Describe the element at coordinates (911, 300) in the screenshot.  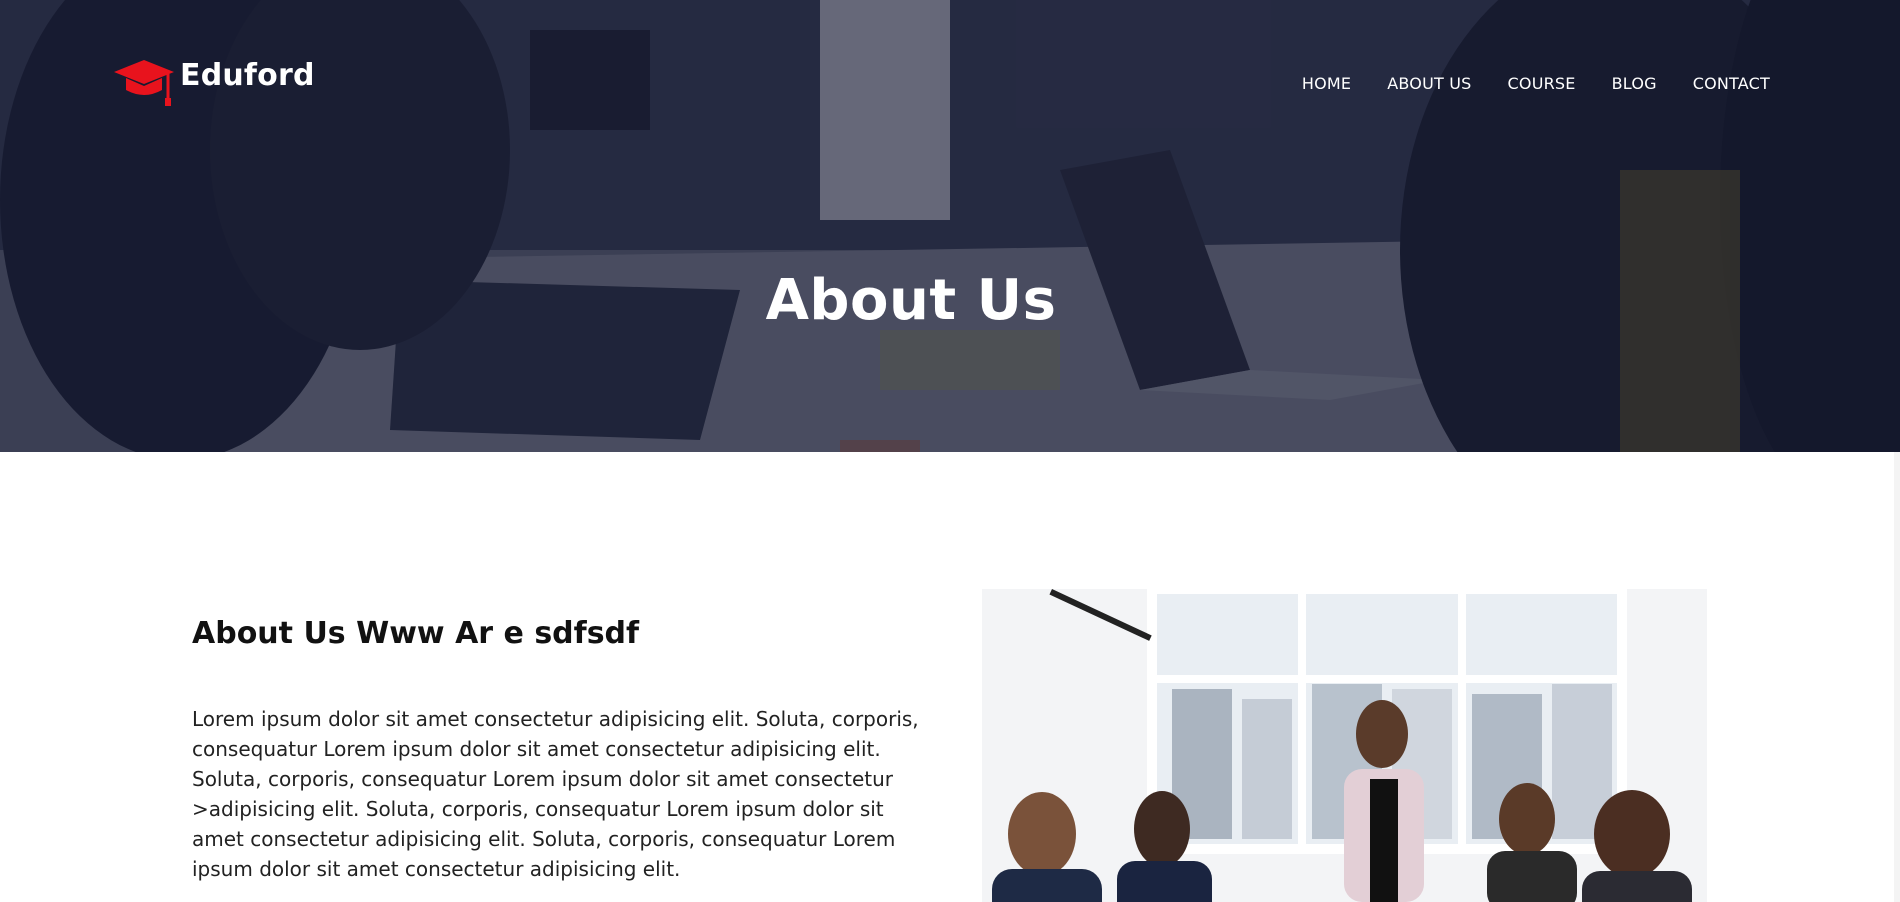
I see `page-title: About Us` at that location.